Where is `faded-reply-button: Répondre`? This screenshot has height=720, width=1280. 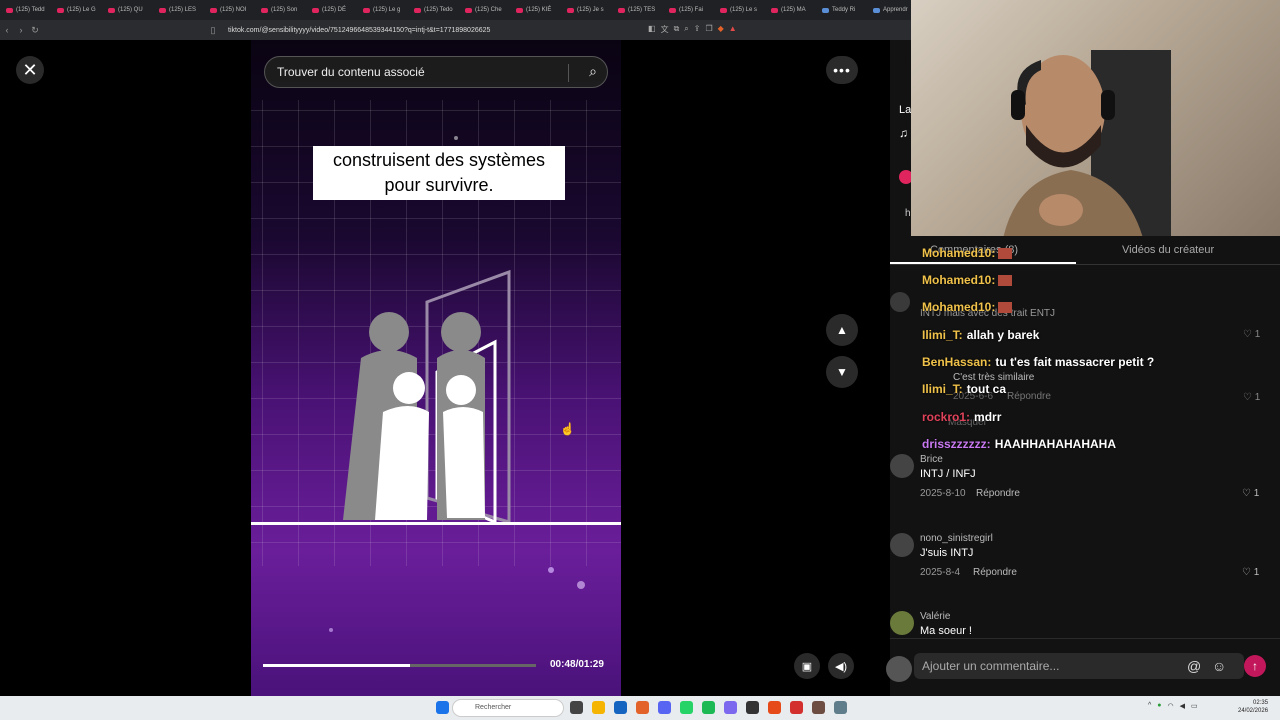 faded-reply-button: Répondre is located at coordinates (1029, 396).